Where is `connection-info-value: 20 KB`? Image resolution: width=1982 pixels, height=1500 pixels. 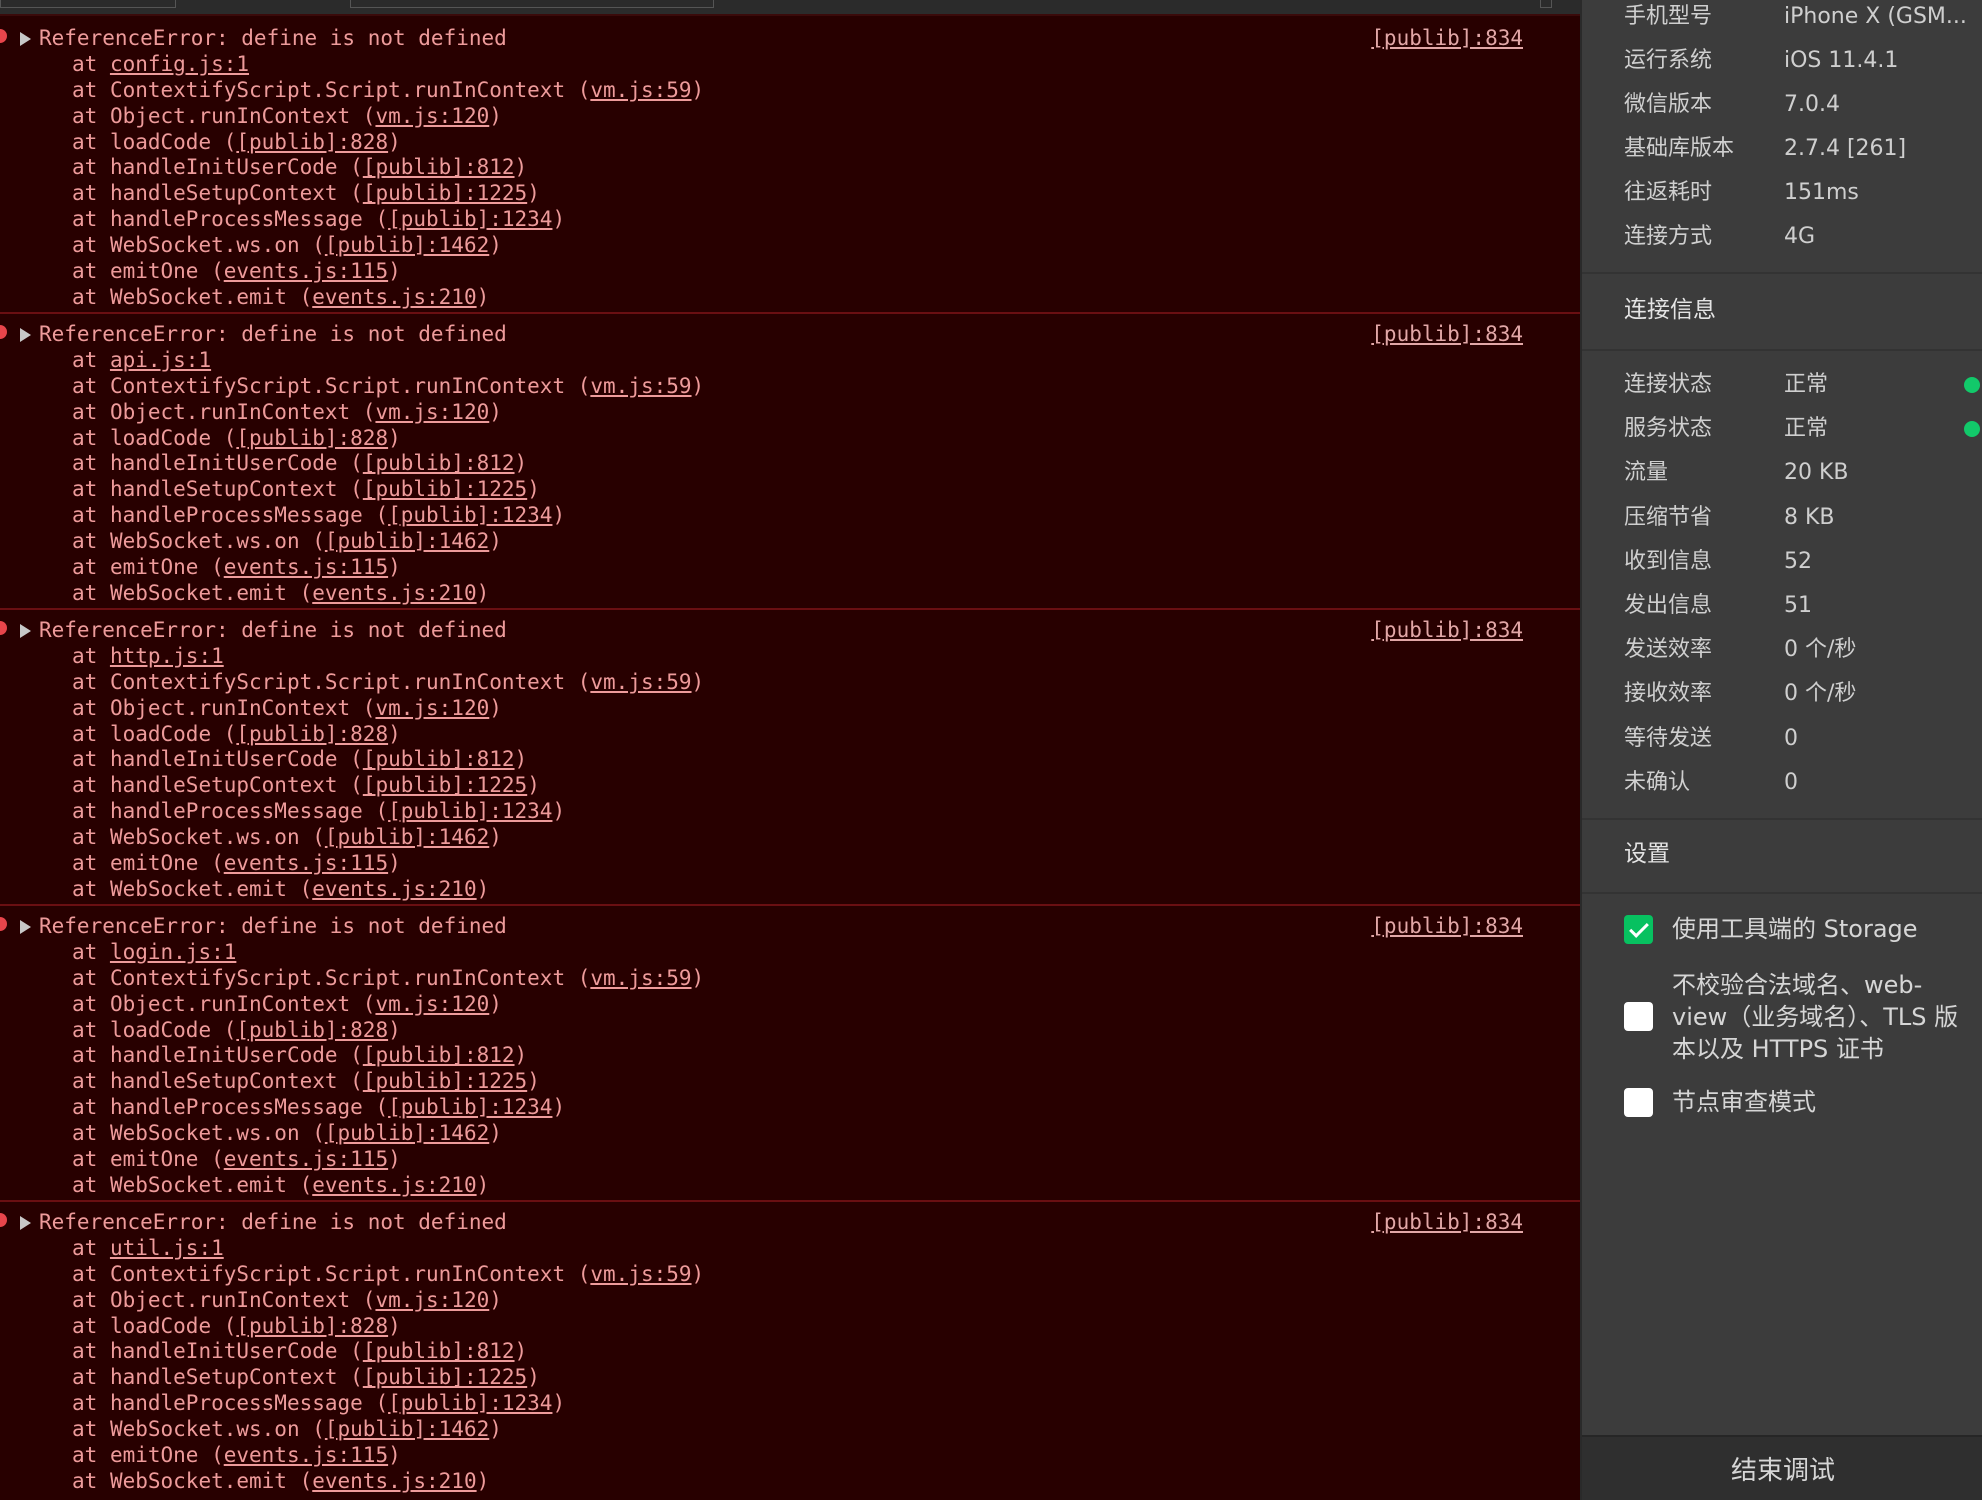 connection-info-value: 20 KB is located at coordinates (1816, 472).